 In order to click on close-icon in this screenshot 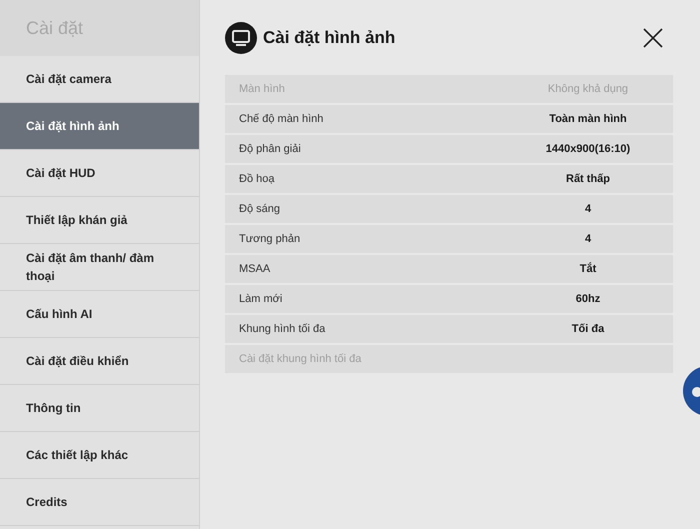, I will do `click(653, 38)`.